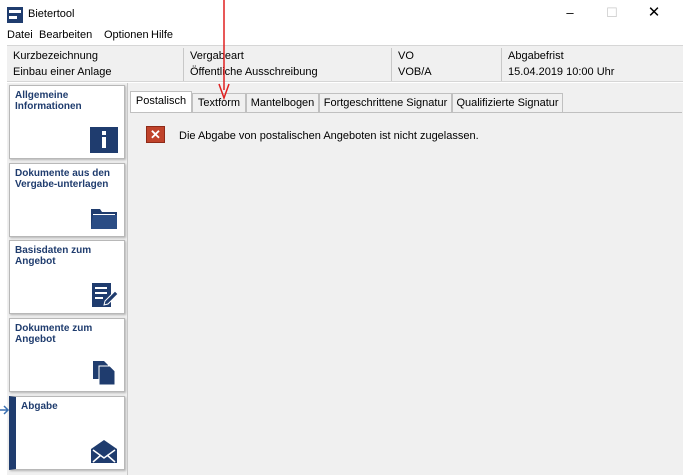 This screenshot has height=475, width=683. Describe the element at coordinates (406, 56) in the screenshot. I see `info-label: VO` at that location.